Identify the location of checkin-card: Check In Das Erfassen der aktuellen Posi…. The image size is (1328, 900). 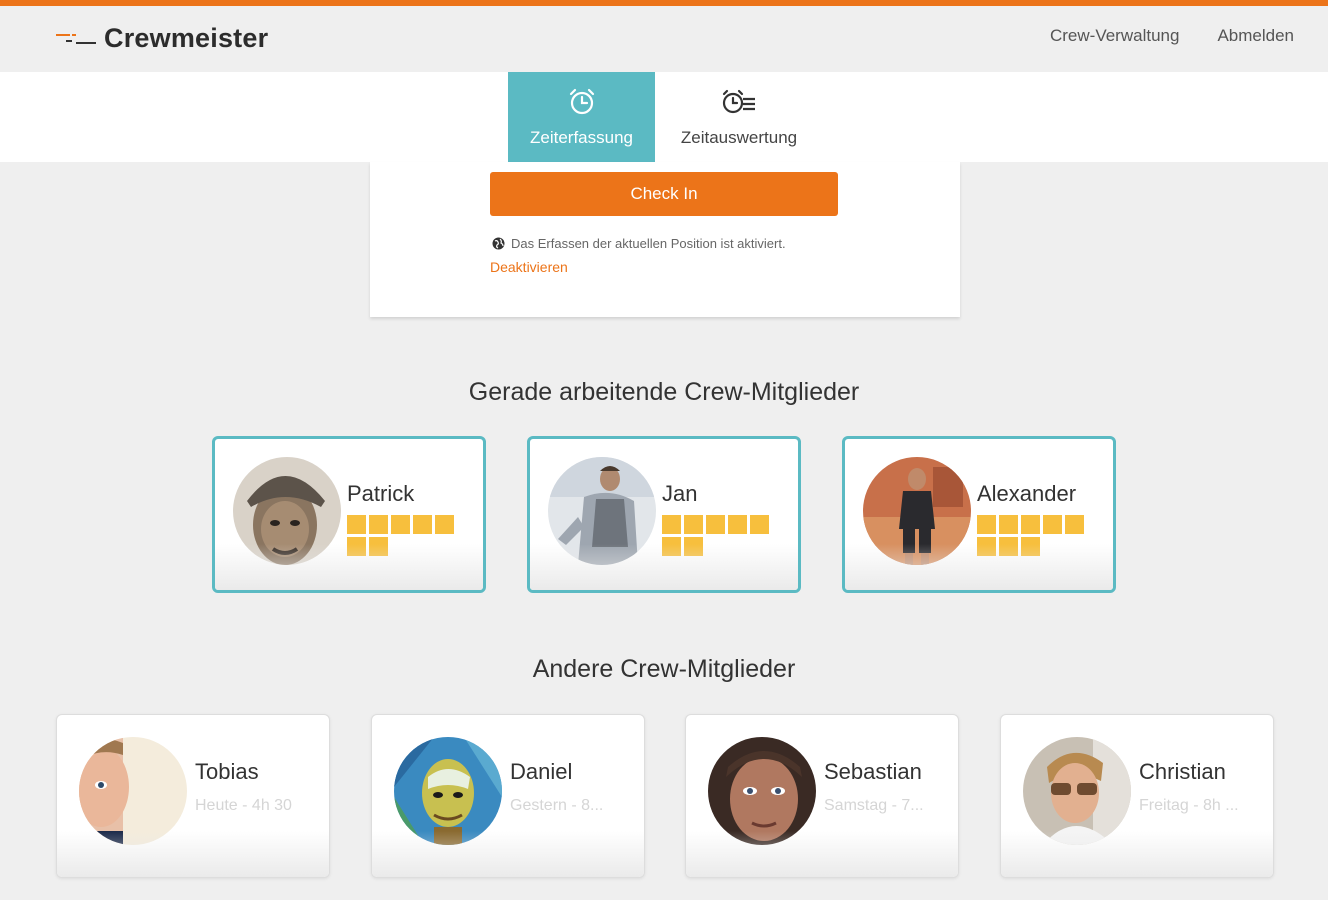
(665, 239).